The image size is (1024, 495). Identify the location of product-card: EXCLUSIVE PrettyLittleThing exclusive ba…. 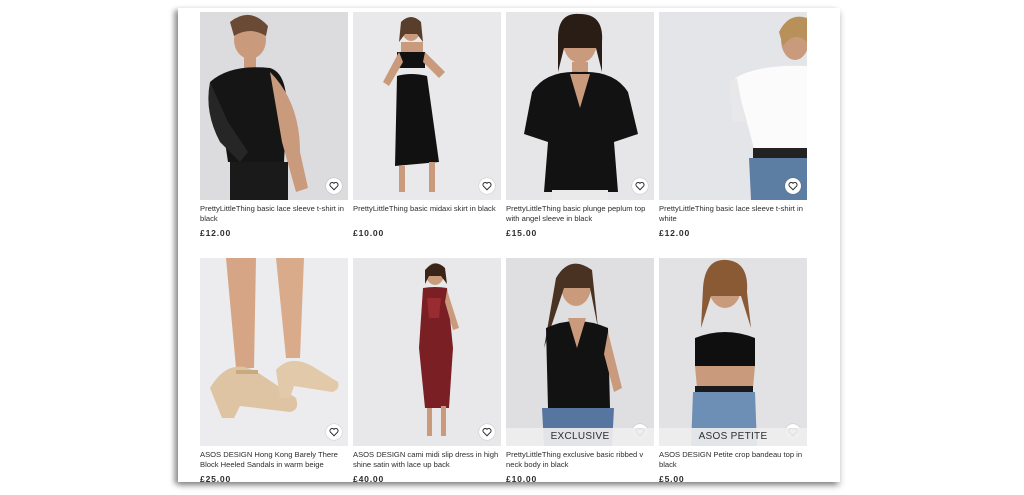
(580, 370).